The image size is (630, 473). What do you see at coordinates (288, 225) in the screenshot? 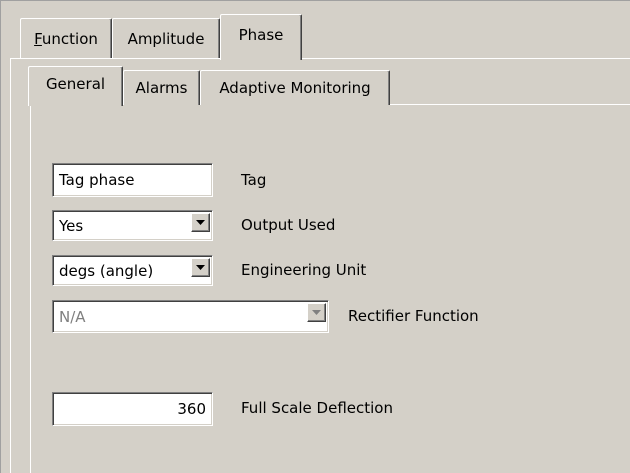
I see `output-used-label: Output Used` at bounding box center [288, 225].